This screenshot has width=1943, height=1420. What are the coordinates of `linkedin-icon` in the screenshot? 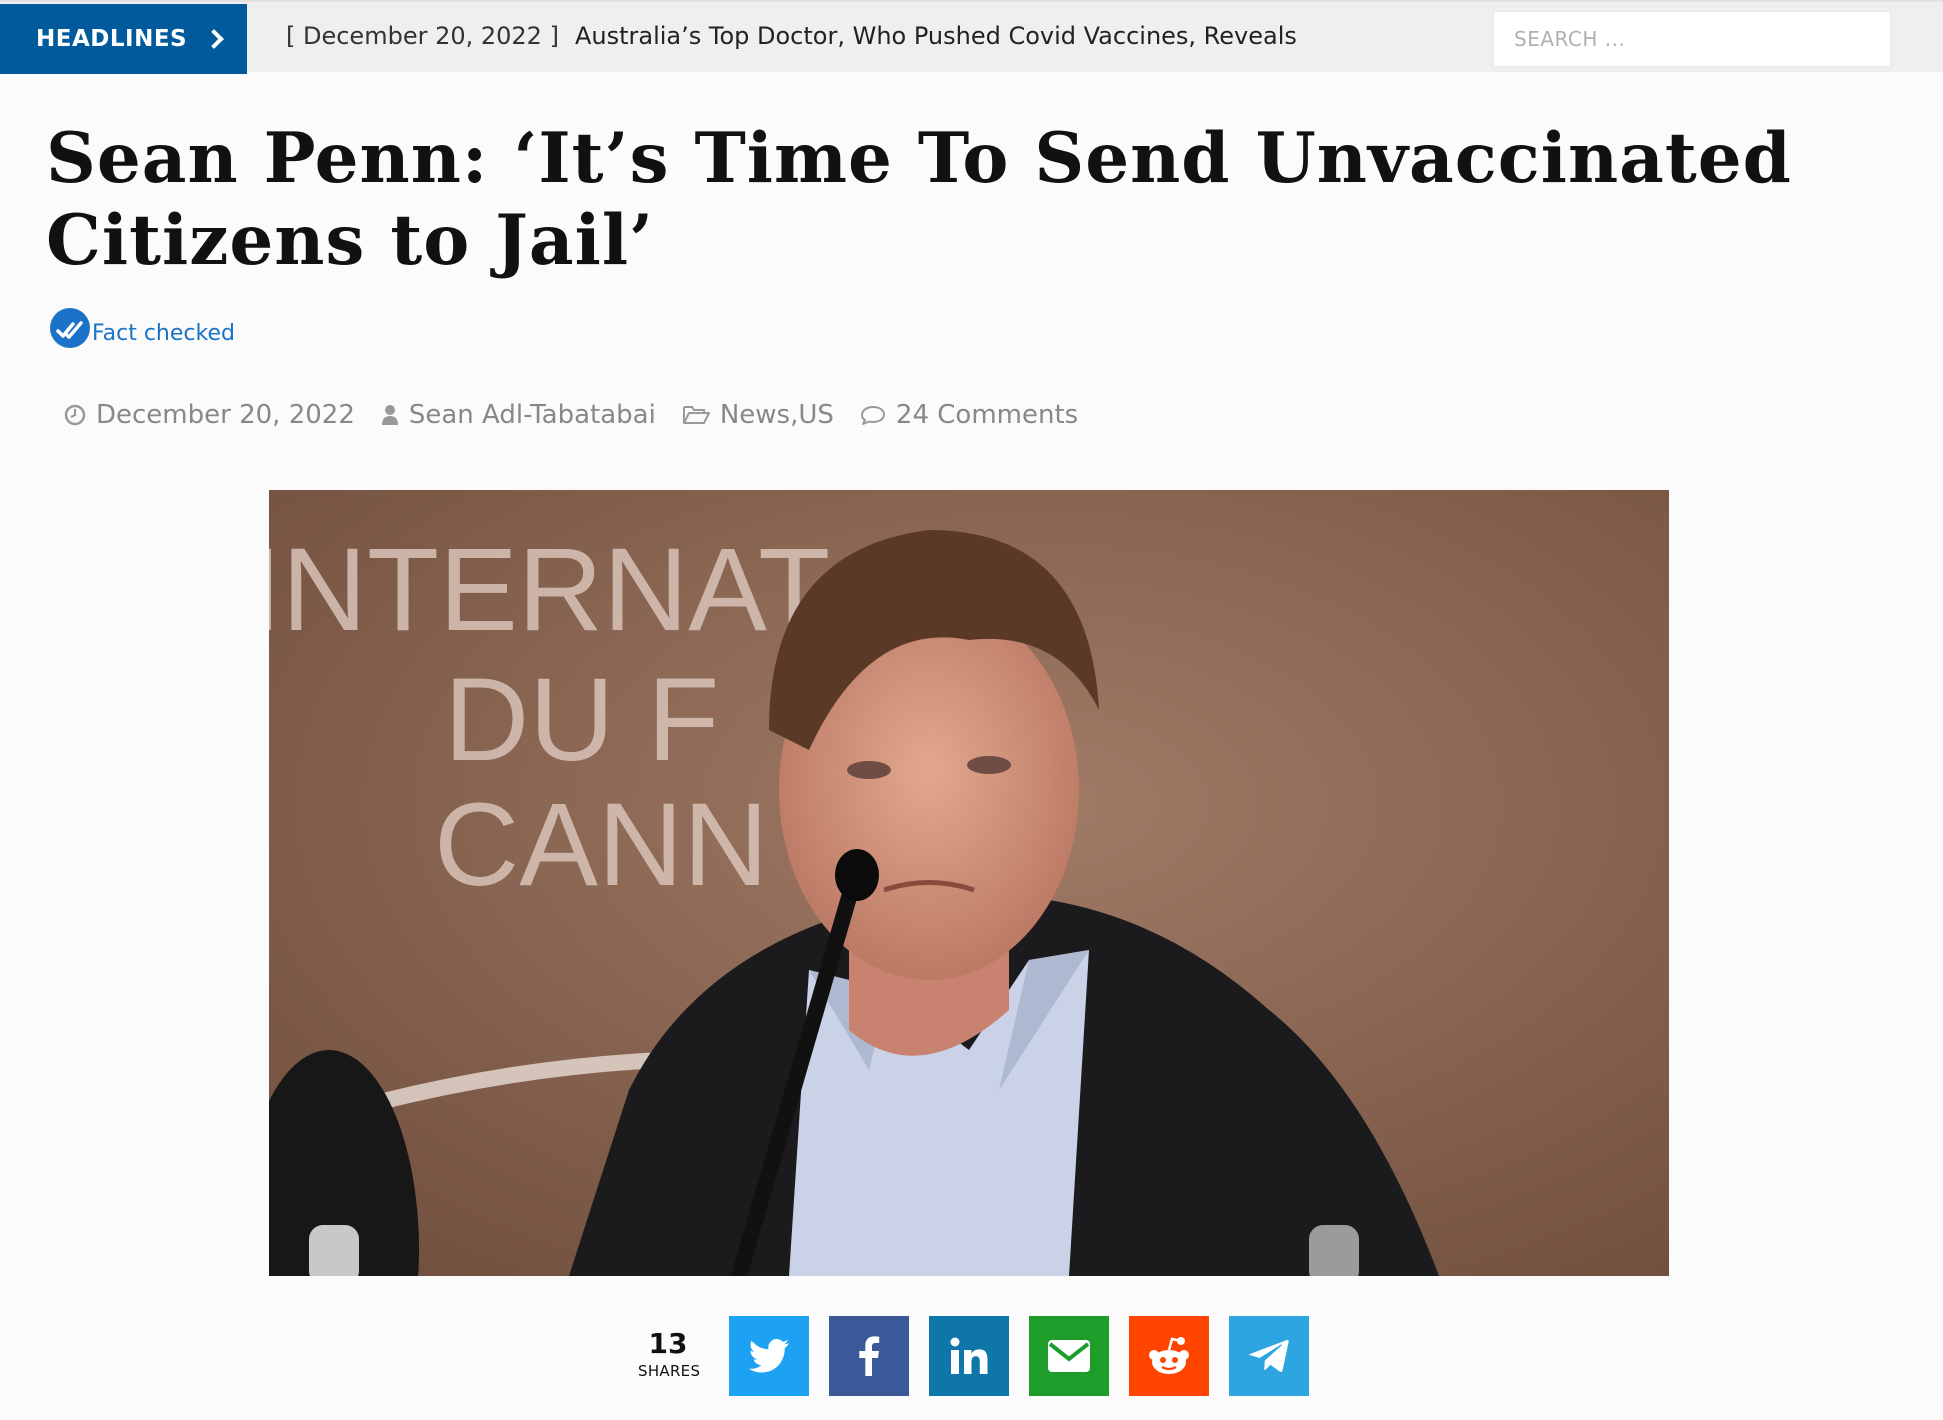 It's located at (969, 1355).